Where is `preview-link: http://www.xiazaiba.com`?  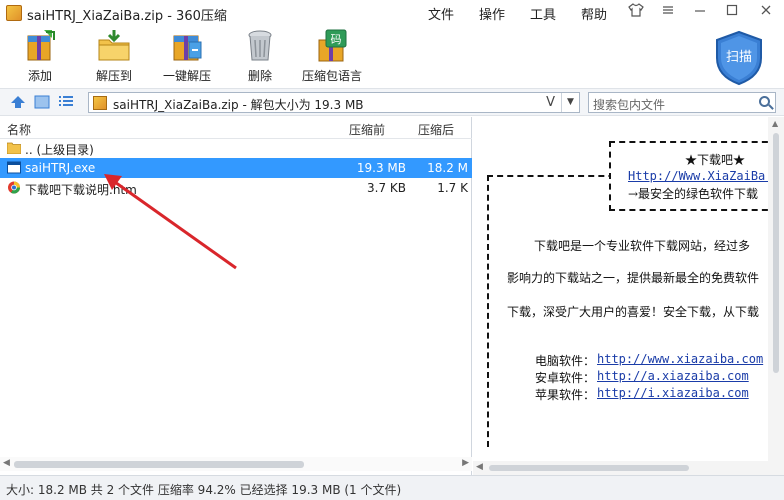
preview-link: http://www.xiazaiba.com is located at coordinates (680, 359).